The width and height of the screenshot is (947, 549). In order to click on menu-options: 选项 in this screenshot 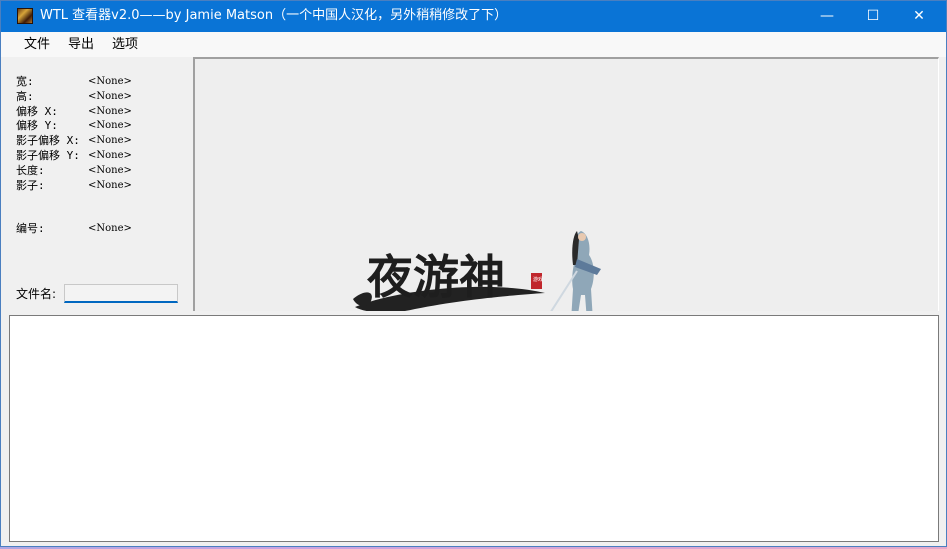, I will do `click(125, 44)`.